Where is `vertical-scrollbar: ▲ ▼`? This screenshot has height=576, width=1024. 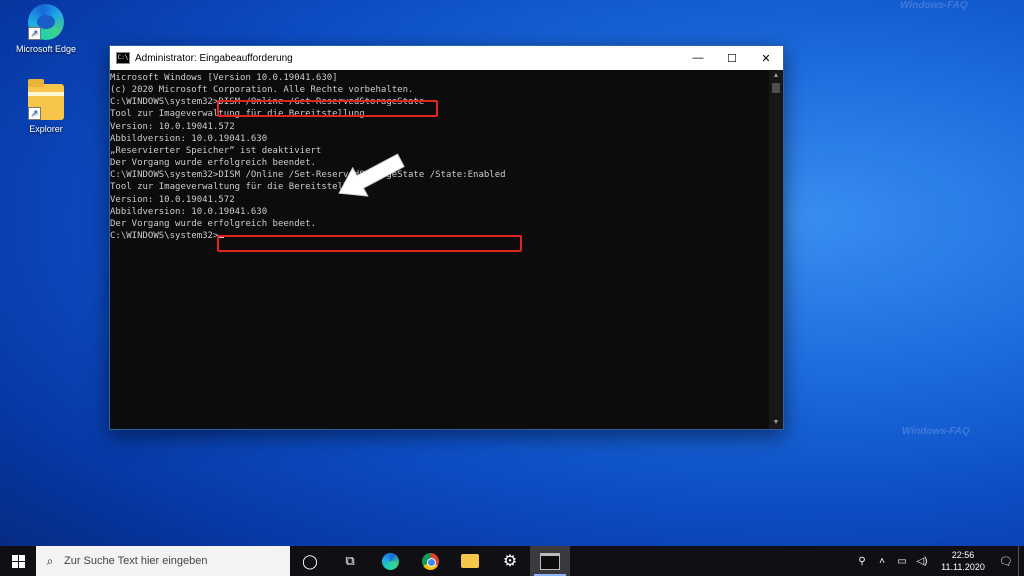 vertical-scrollbar: ▲ ▼ is located at coordinates (776, 249).